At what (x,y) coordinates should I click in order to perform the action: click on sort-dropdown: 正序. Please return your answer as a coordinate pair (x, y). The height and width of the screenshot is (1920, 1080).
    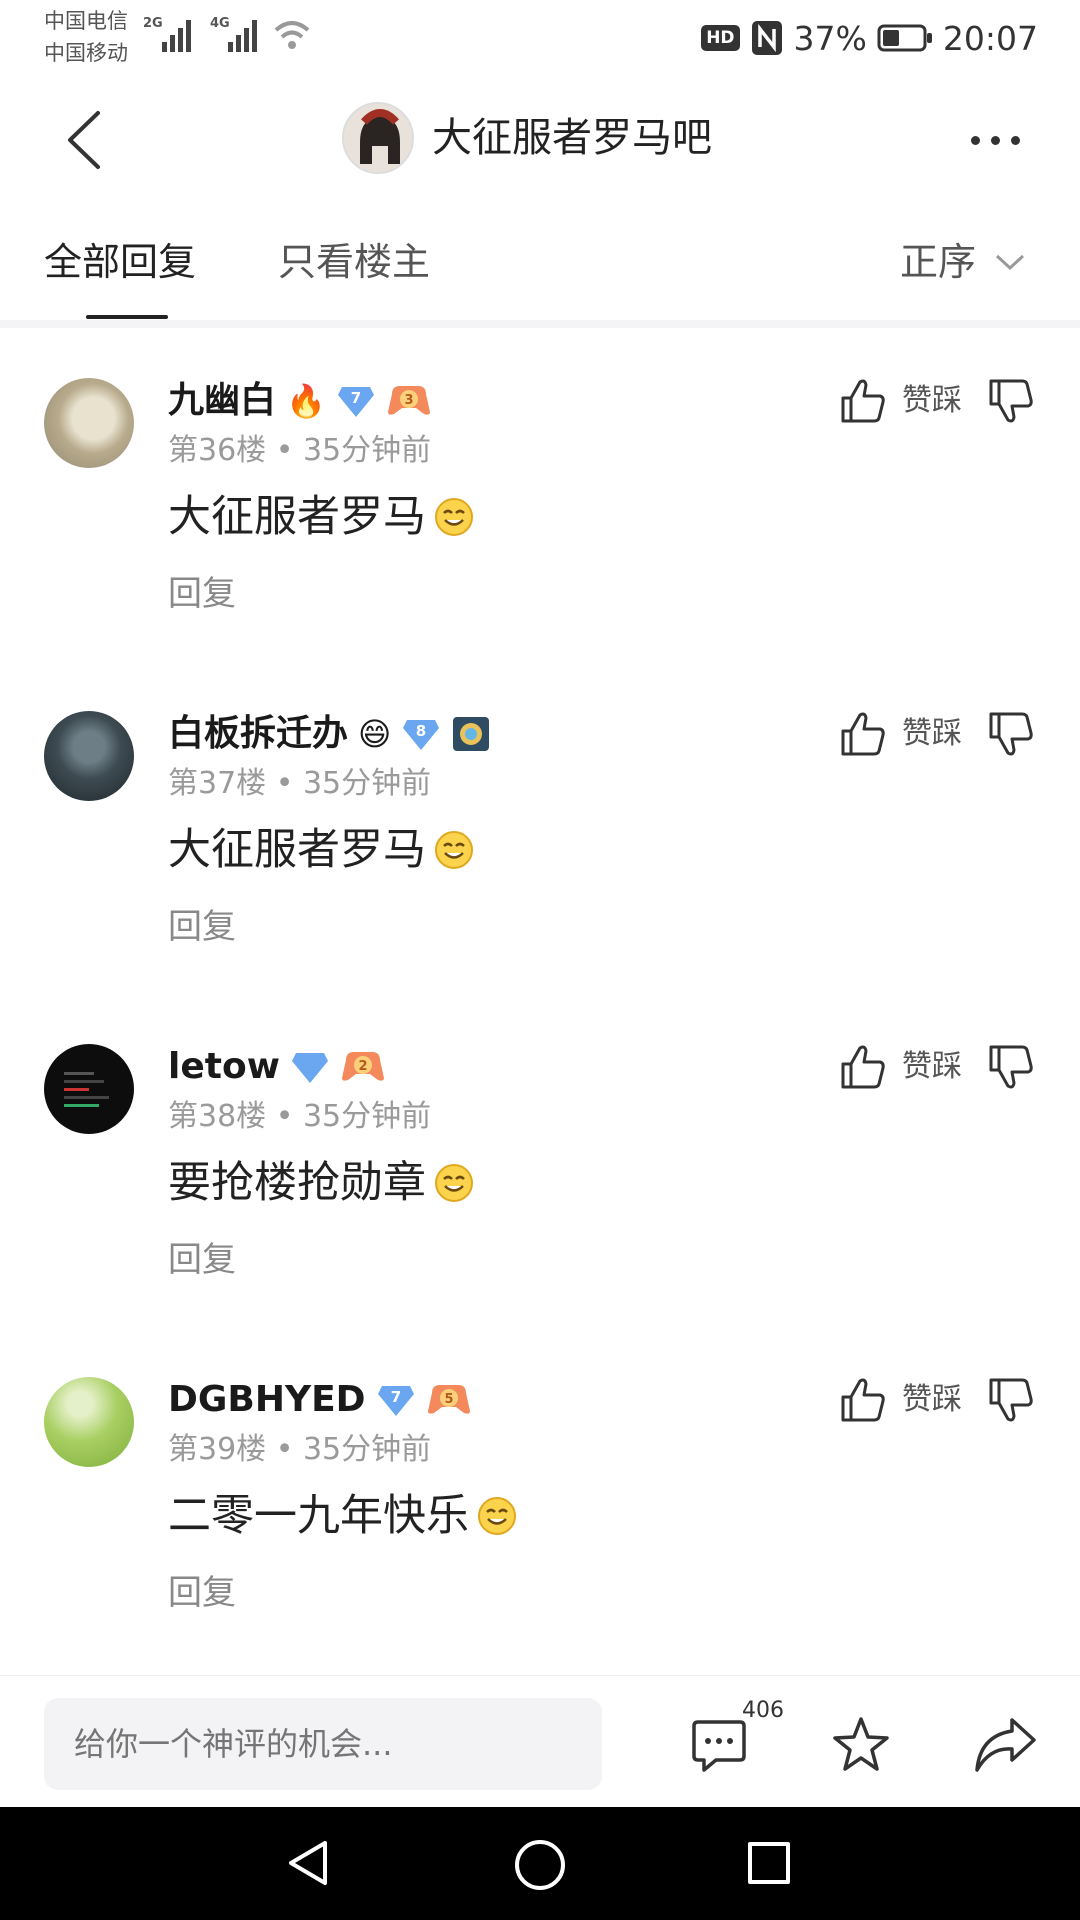
    Looking at the image, I should click on (963, 262).